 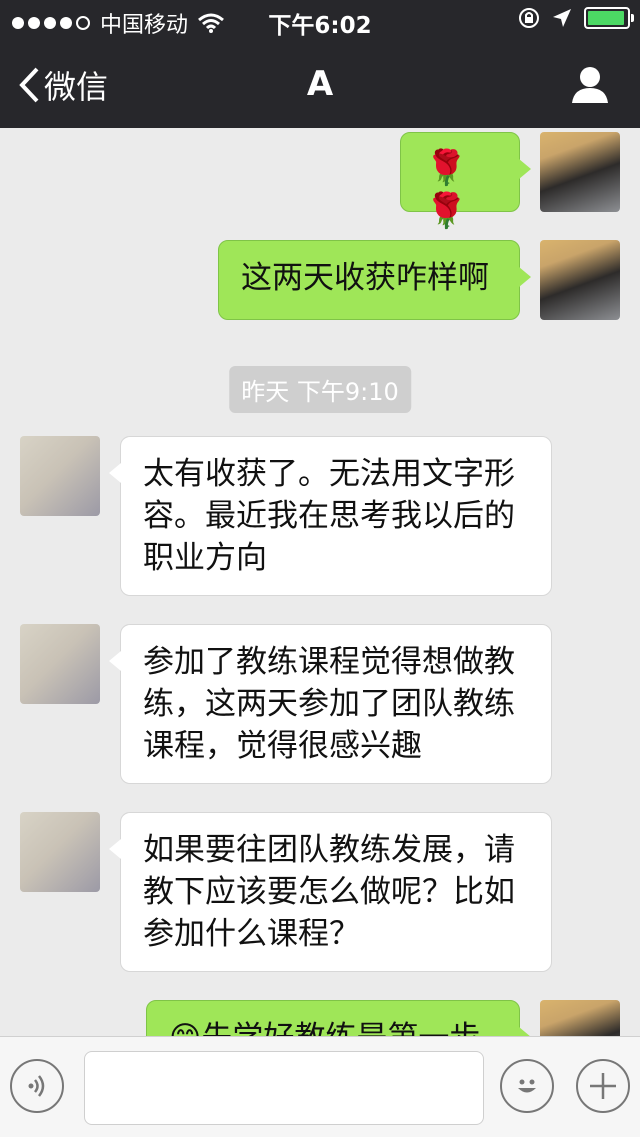 I want to click on message-input, so click(x=284, y=1088).